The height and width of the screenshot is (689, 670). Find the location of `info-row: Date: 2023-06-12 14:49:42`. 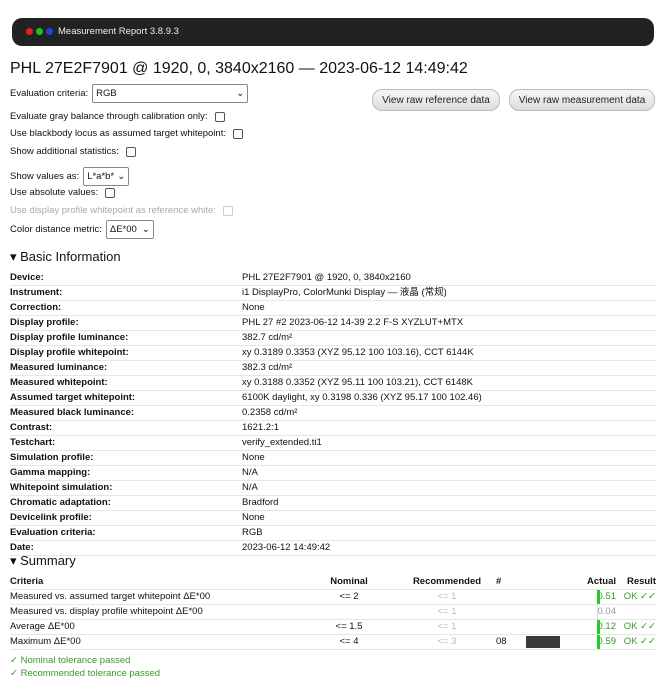

info-row: Date: 2023-06-12 14:49:42 is located at coordinates (333, 548).